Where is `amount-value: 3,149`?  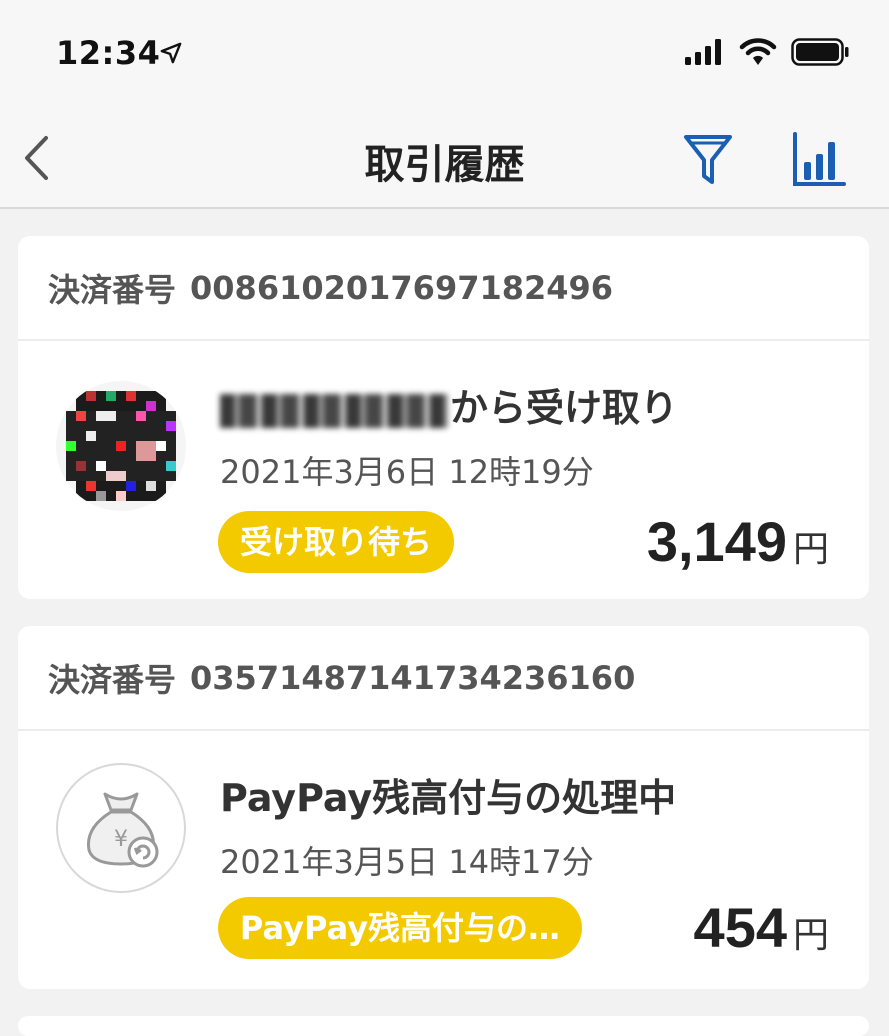
amount-value: 3,149 is located at coordinates (716, 541).